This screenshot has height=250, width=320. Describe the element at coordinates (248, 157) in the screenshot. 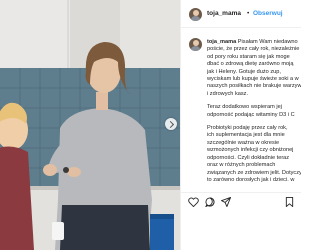

I see `caption-line: odporności. Czyli dokładnie teraz` at that location.